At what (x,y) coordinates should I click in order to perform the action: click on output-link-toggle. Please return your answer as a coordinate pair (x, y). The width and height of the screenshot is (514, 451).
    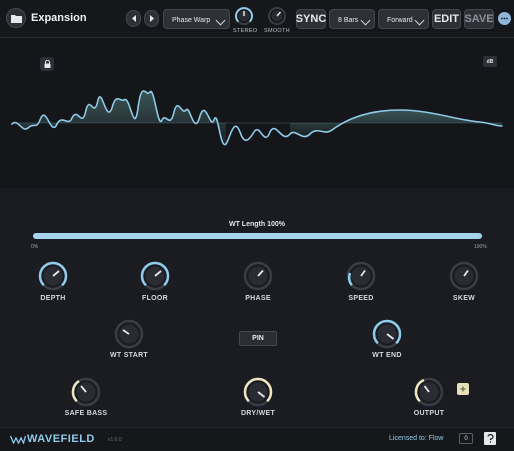
    Looking at the image, I should click on (463, 389).